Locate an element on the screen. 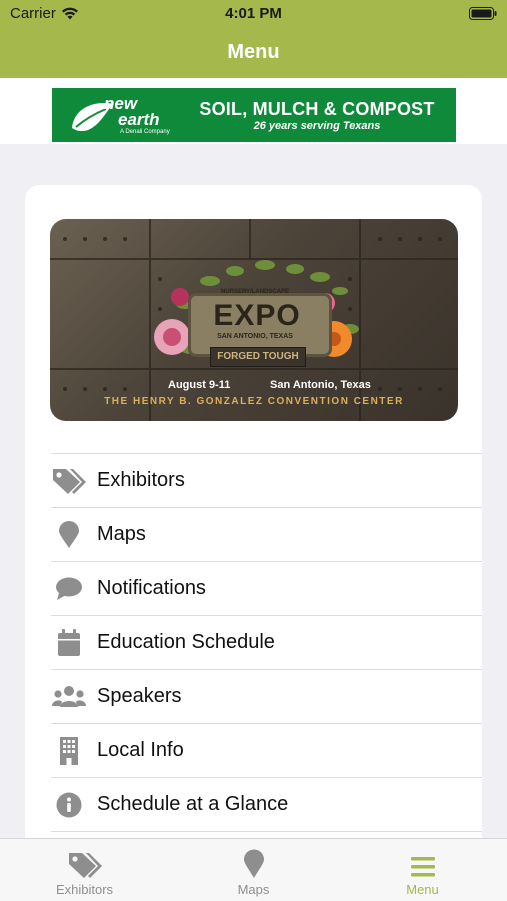  tab-bar: Exhibitors Maps Menu is located at coordinates (253, 869).